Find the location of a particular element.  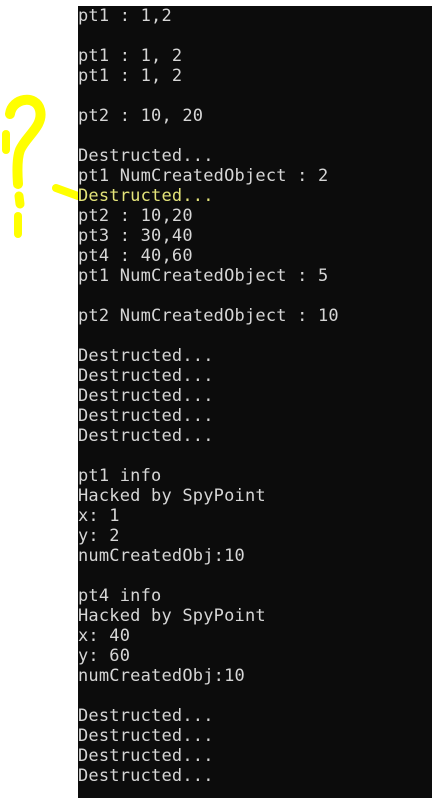

console-line: pt4 info is located at coordinates (120, 596).